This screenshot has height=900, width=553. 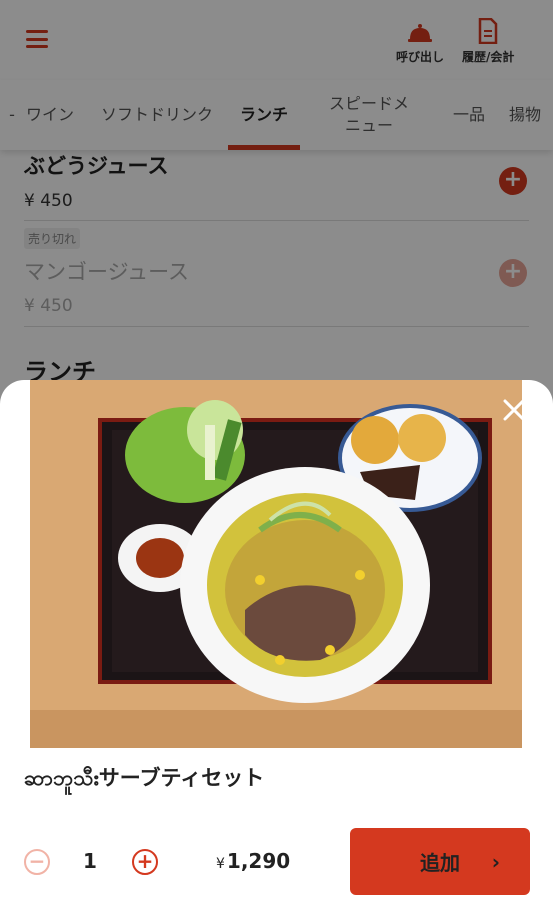 What do you see at coordinates (220, 864) in the screenshot?
I see `currency-symbol: ¥` at bounding box center [220, 864].